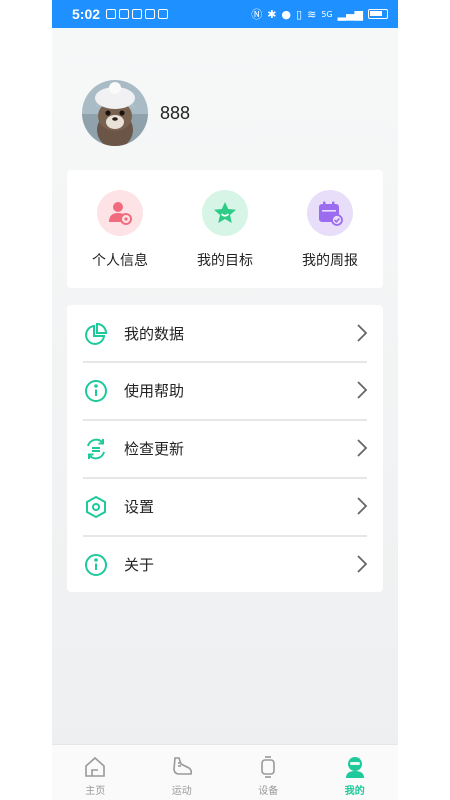 Image resolution: width=450 pixels, height=800 pixels. I want to click on notification-icons, so click(137, 14).